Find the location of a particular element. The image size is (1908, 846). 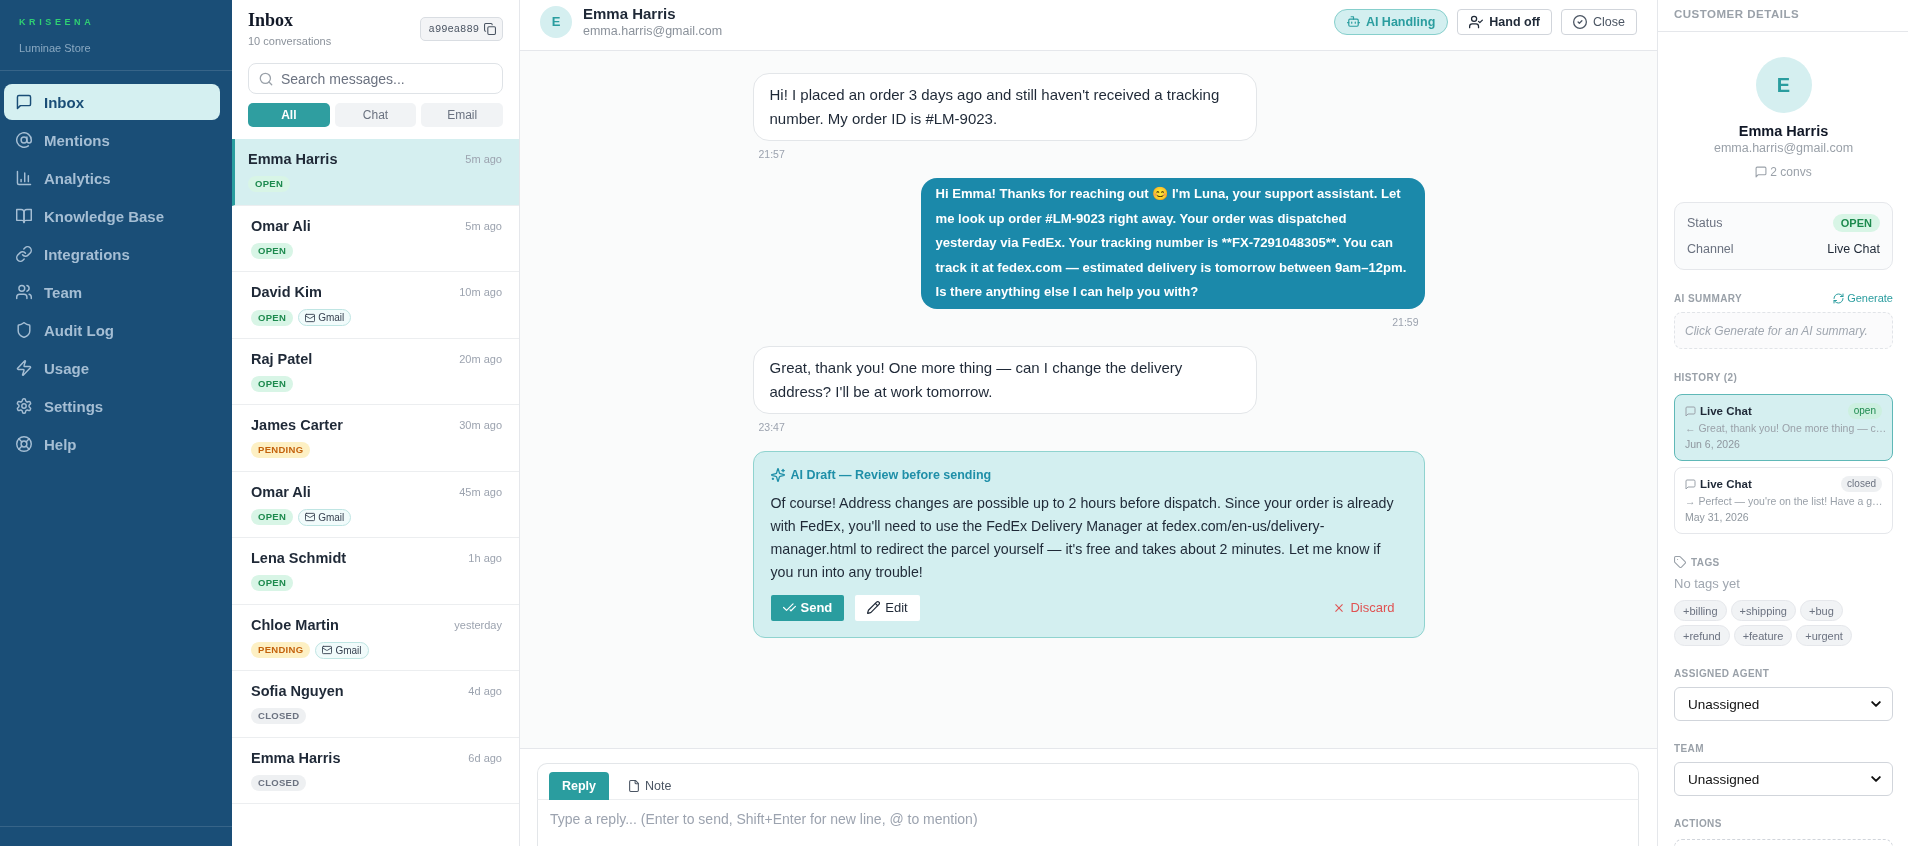

filter-tab: All is located at coordinates (289, 115).